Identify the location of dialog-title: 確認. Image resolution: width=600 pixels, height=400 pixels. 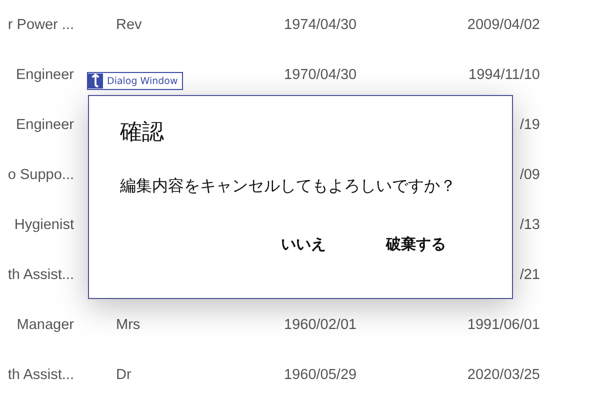
(142, 133).